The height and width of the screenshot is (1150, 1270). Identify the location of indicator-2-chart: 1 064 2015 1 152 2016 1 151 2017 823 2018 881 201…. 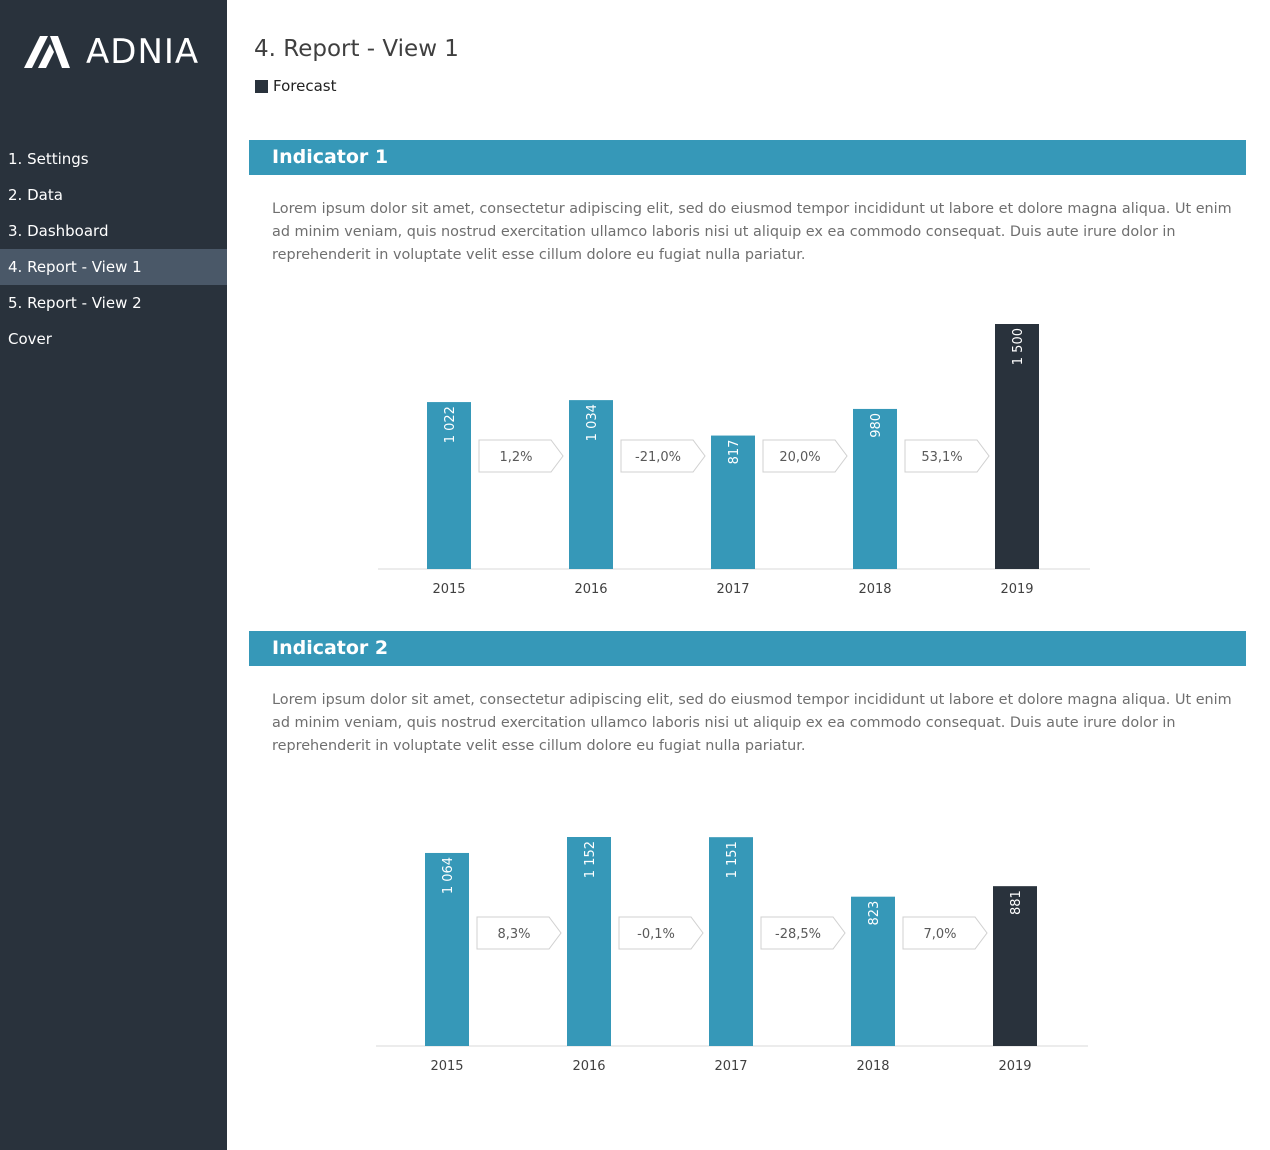
(733, 947).